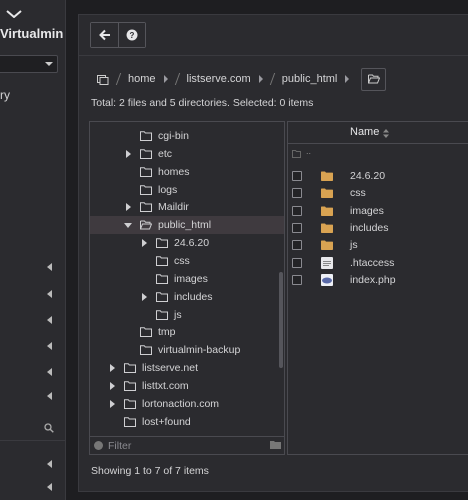 Image resolution: width=468 pixels, height=500 pixels. I want to click on tree-item-label: logs, so click(168, 189).